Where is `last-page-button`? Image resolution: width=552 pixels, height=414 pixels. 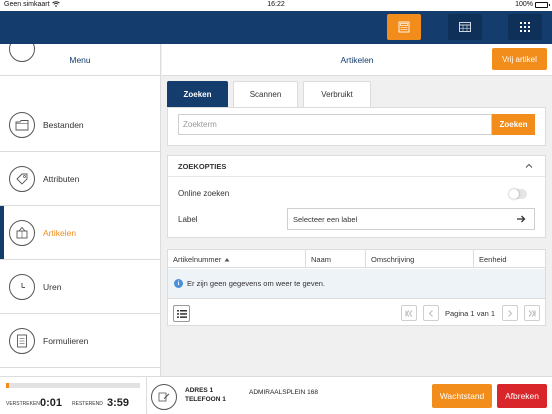 last-page-button is located at coordinates (532, 313).